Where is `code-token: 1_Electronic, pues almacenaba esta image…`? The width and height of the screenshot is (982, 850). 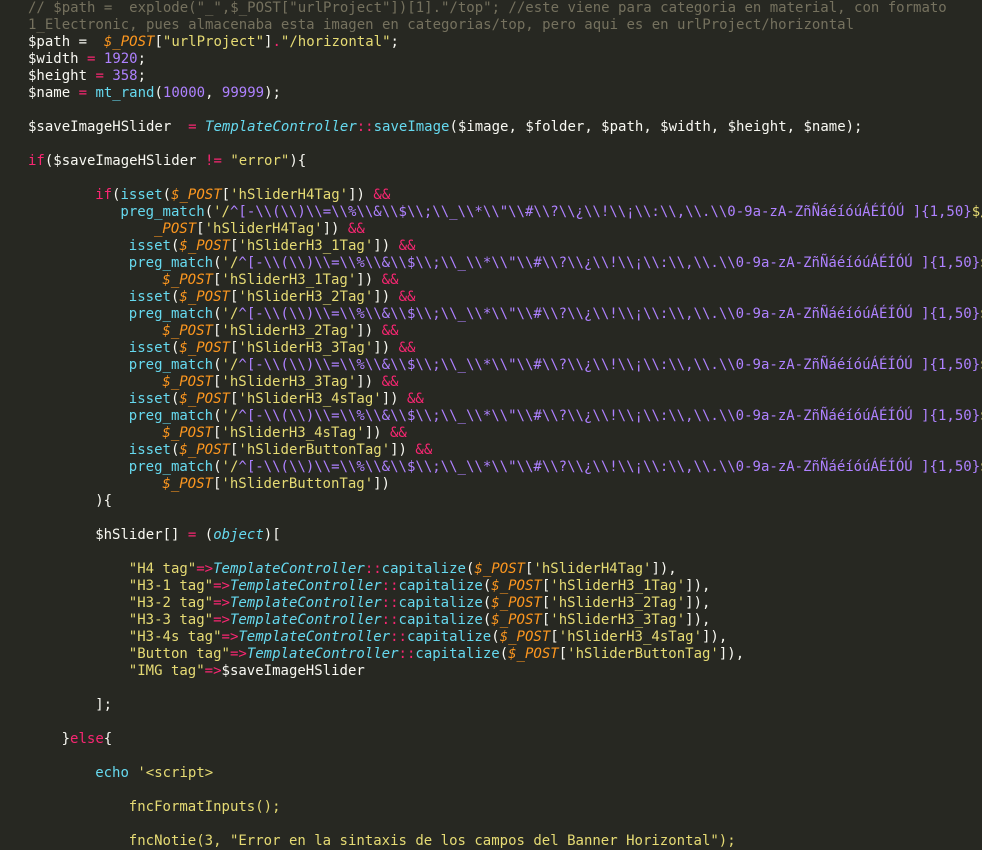 code-token: 1_Electronic, pues almacenaba esta image… is located at coordinates (441, 25).